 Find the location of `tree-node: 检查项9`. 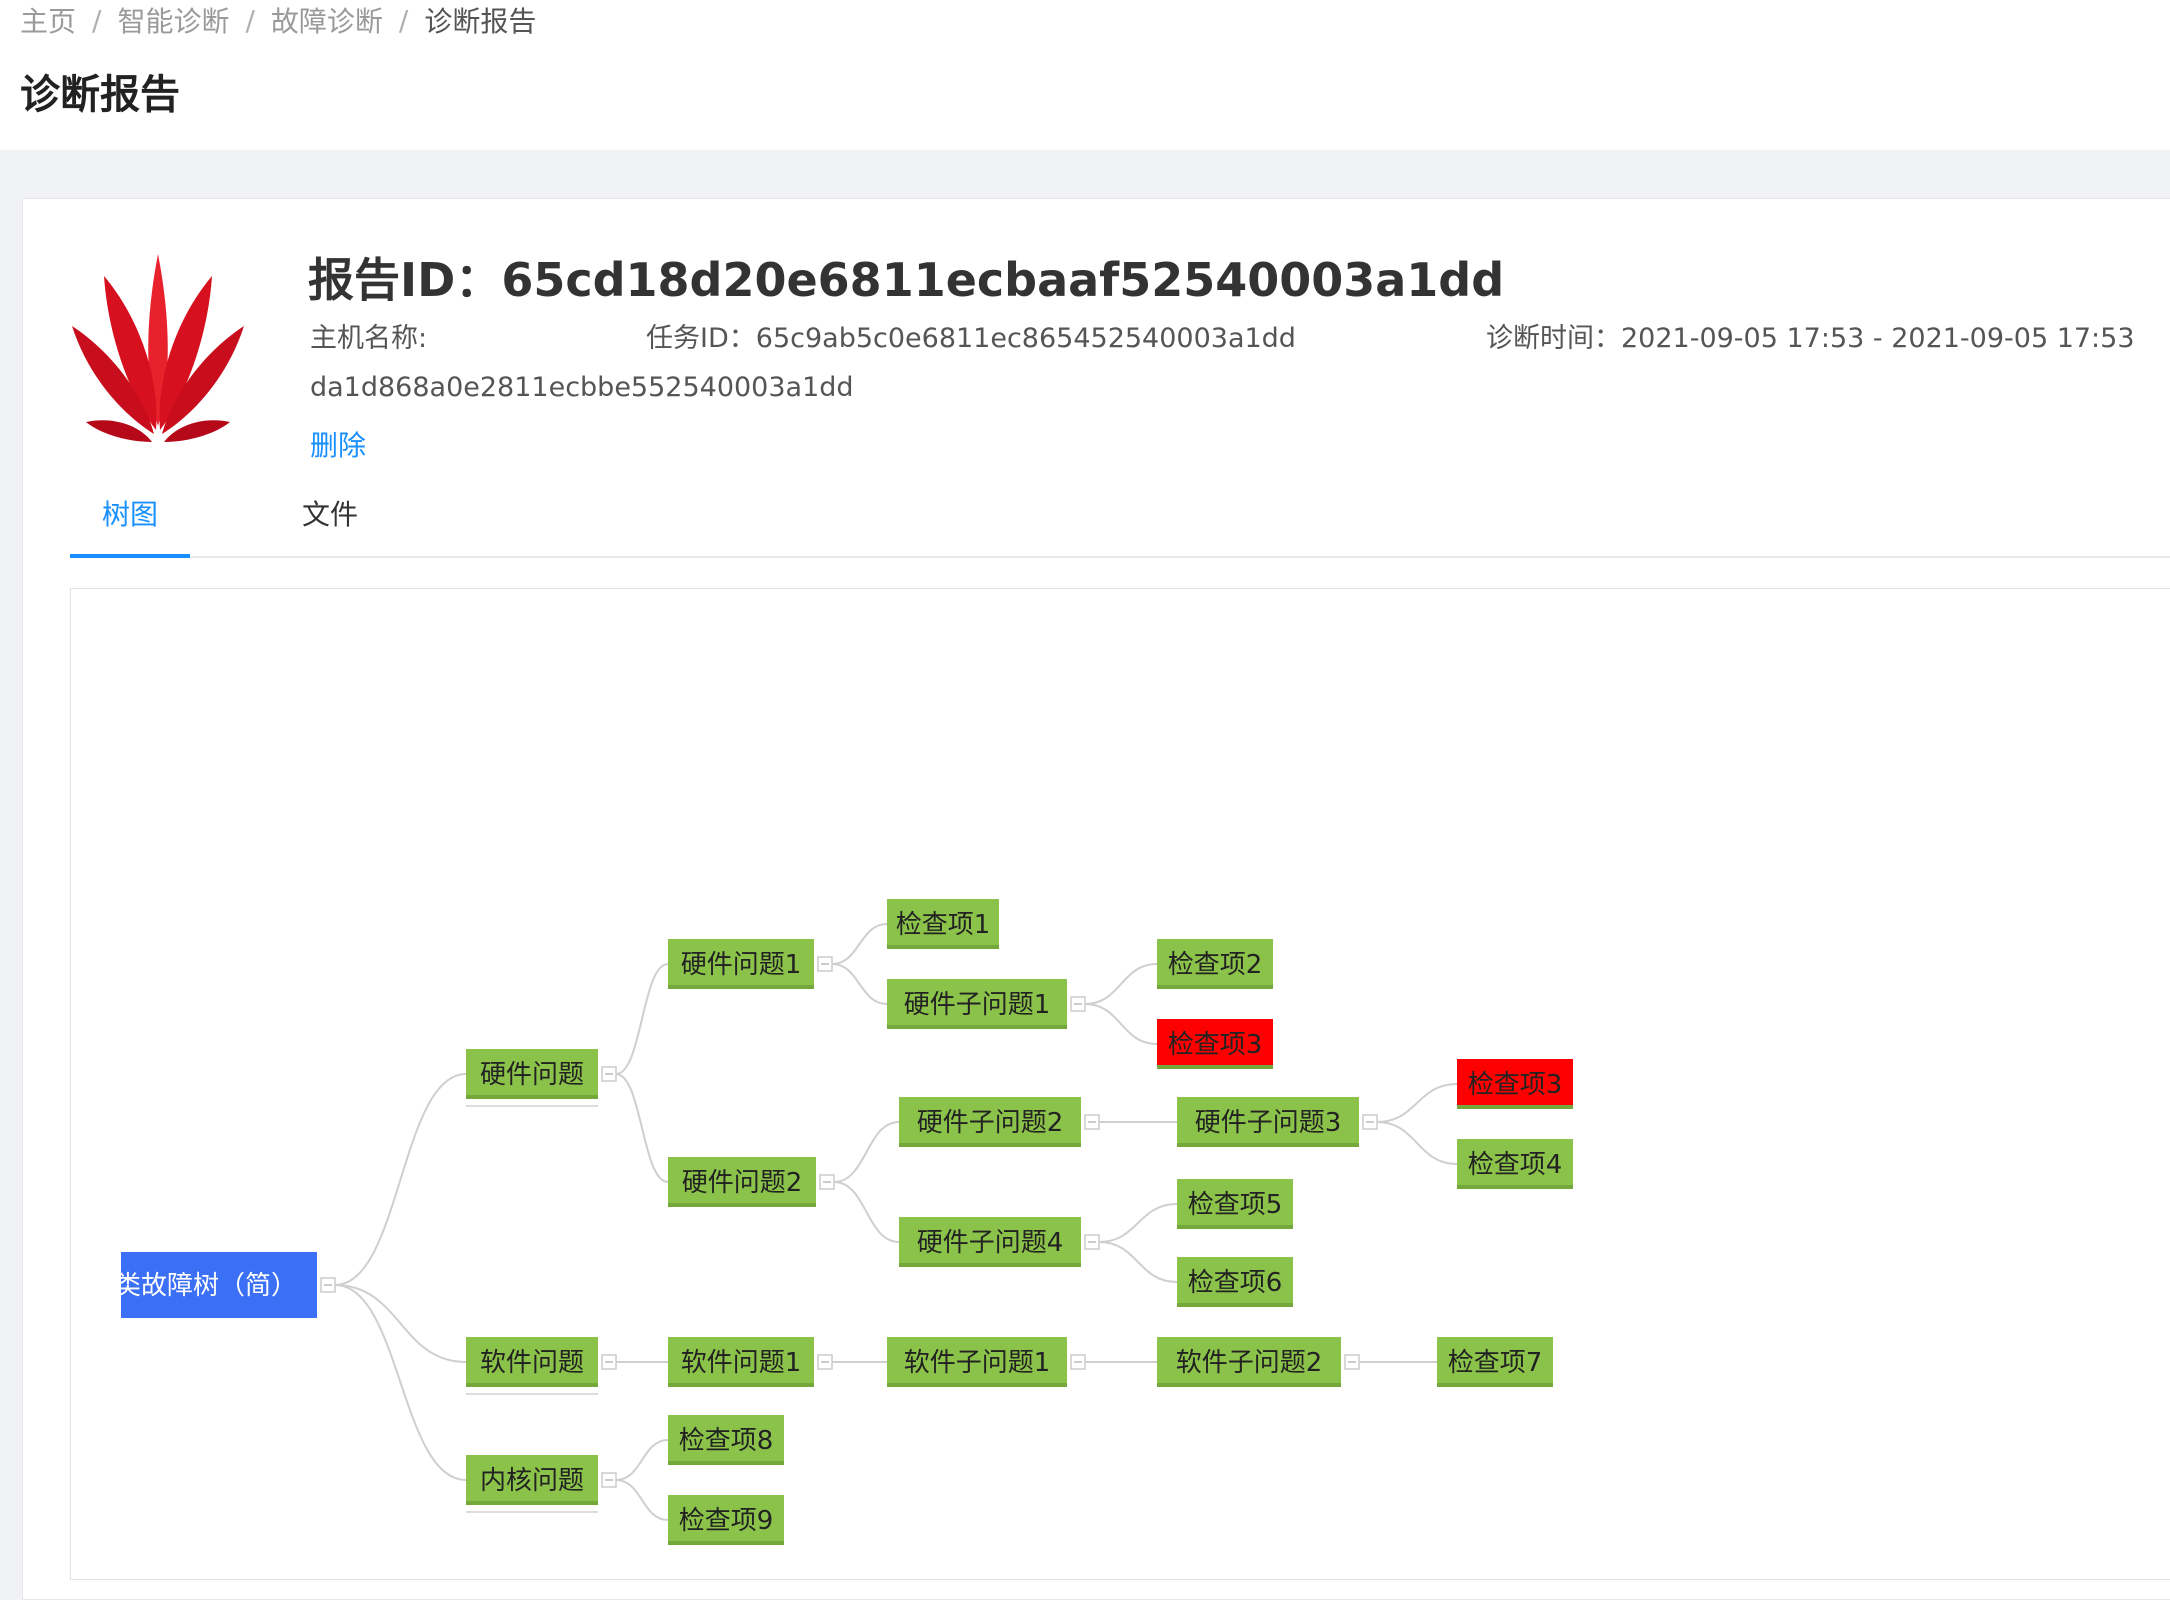

tree-node: 检查项9 is located at coordinates (726, 1520).